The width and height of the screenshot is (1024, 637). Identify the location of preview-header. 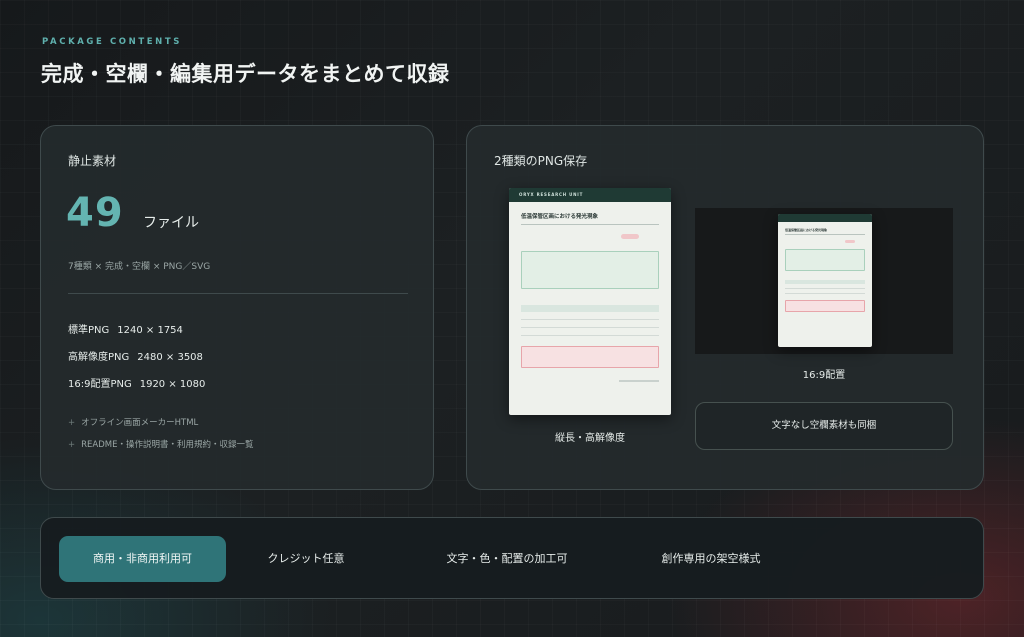
(825, 218).